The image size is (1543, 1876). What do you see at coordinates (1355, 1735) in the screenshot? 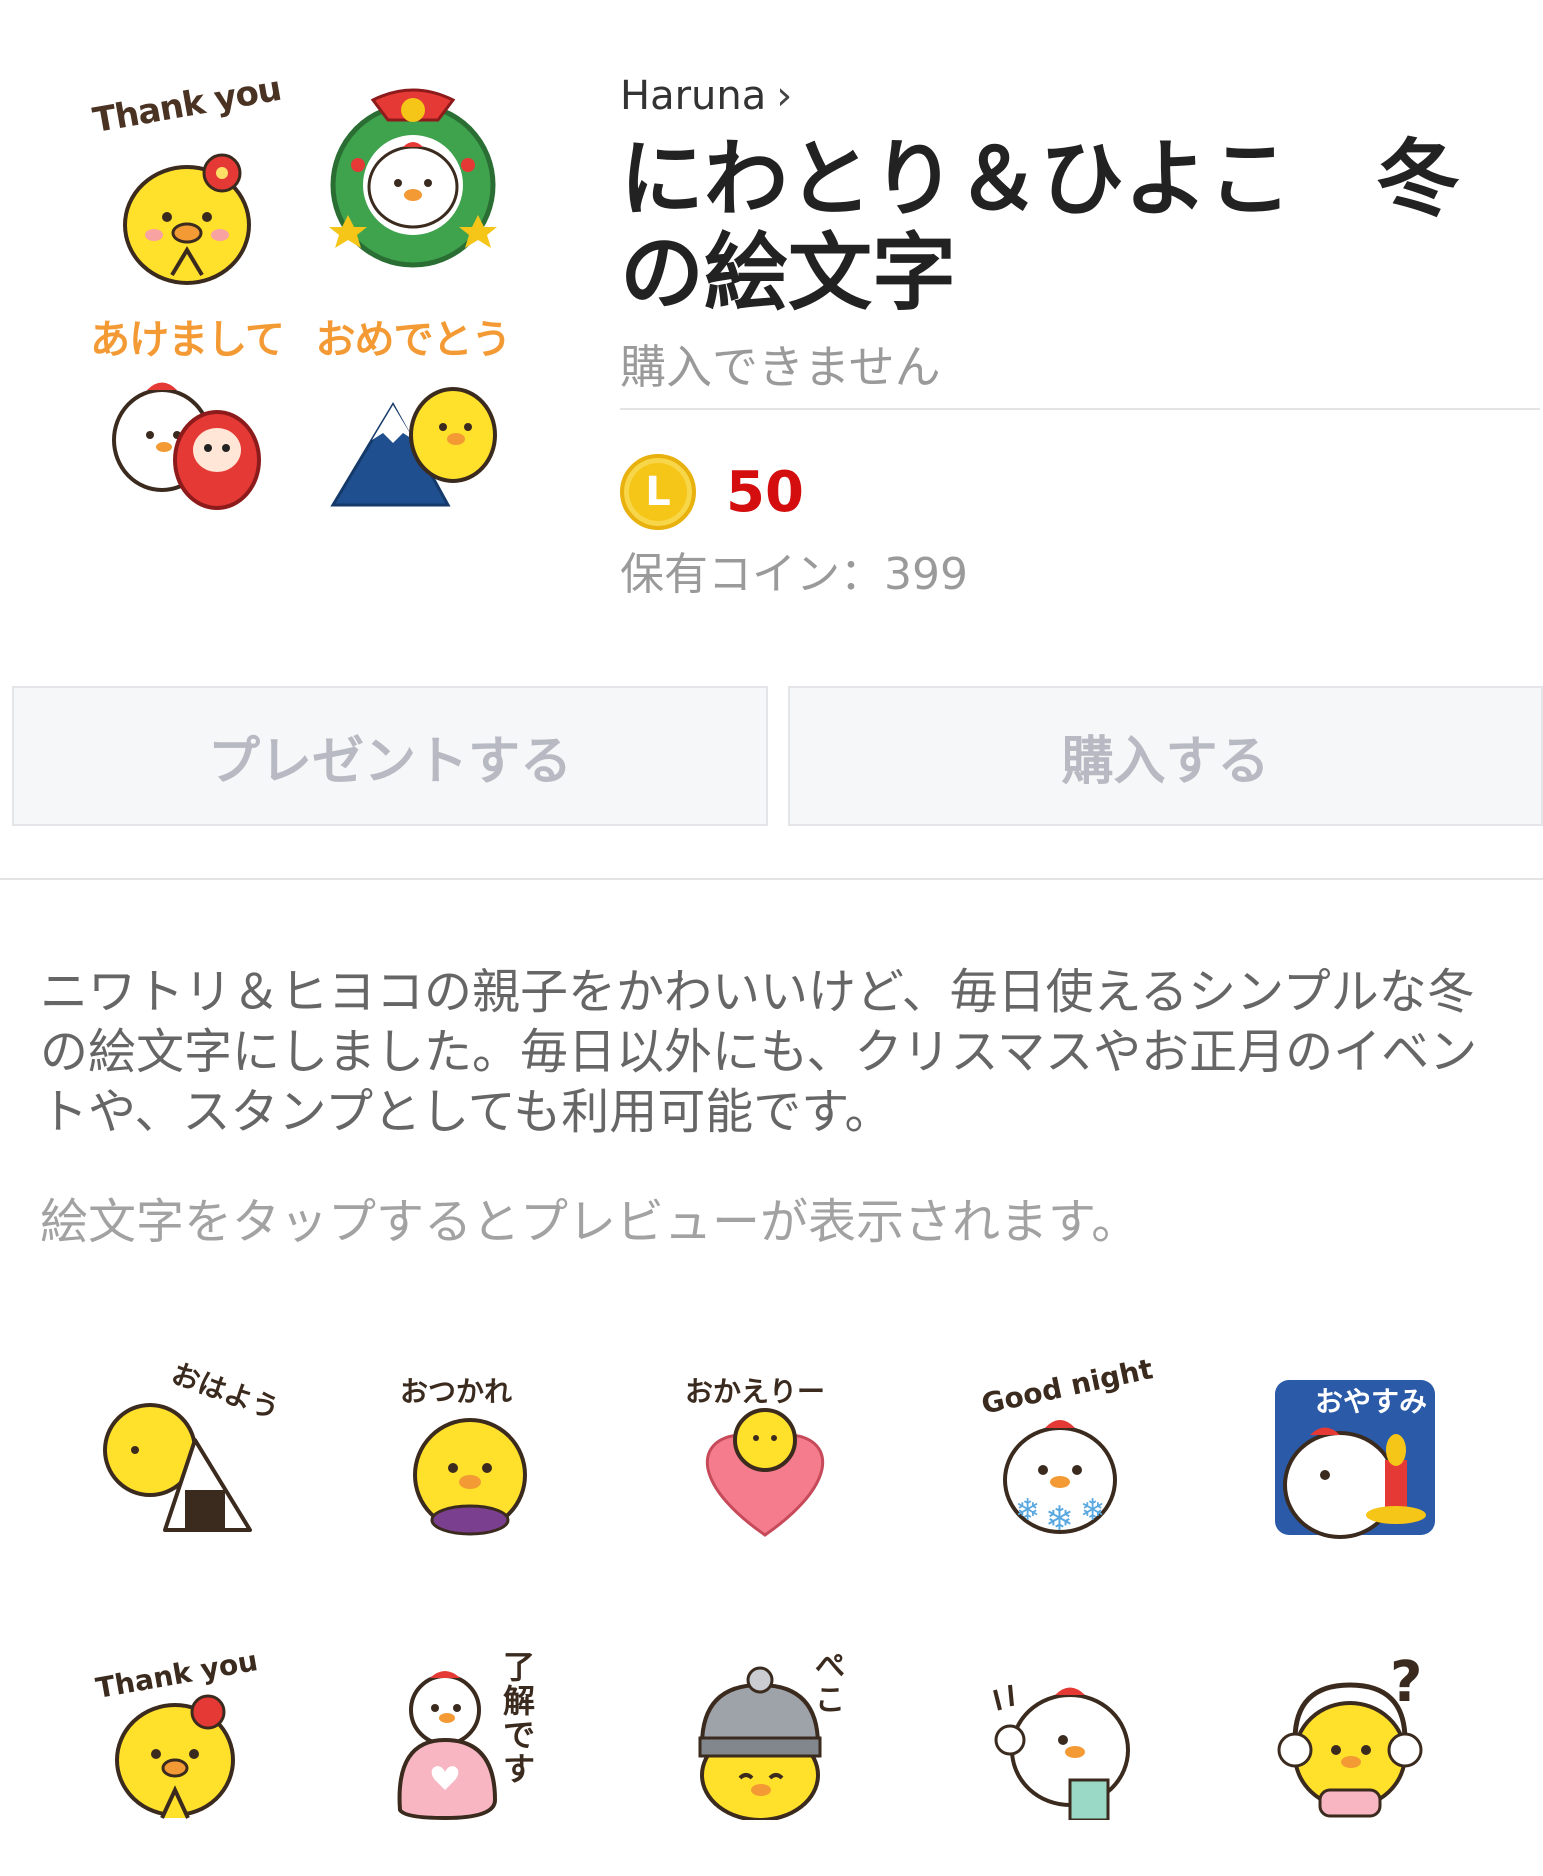
I see `emoji-item: ?` at bounding box center [1355, 1735].